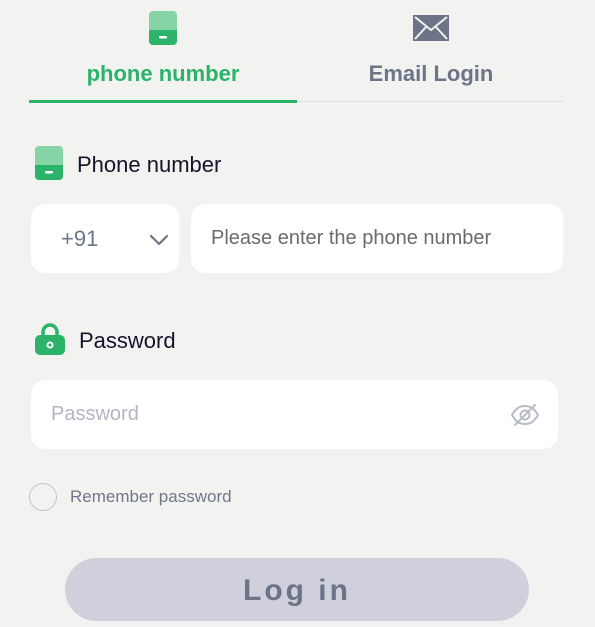 Image resolution: width=595 pixels, height=627 pixels. Describe the element at coordinates (149, 164) in the screenshot. I see `phone-number-label-text: Phone number` at that location.